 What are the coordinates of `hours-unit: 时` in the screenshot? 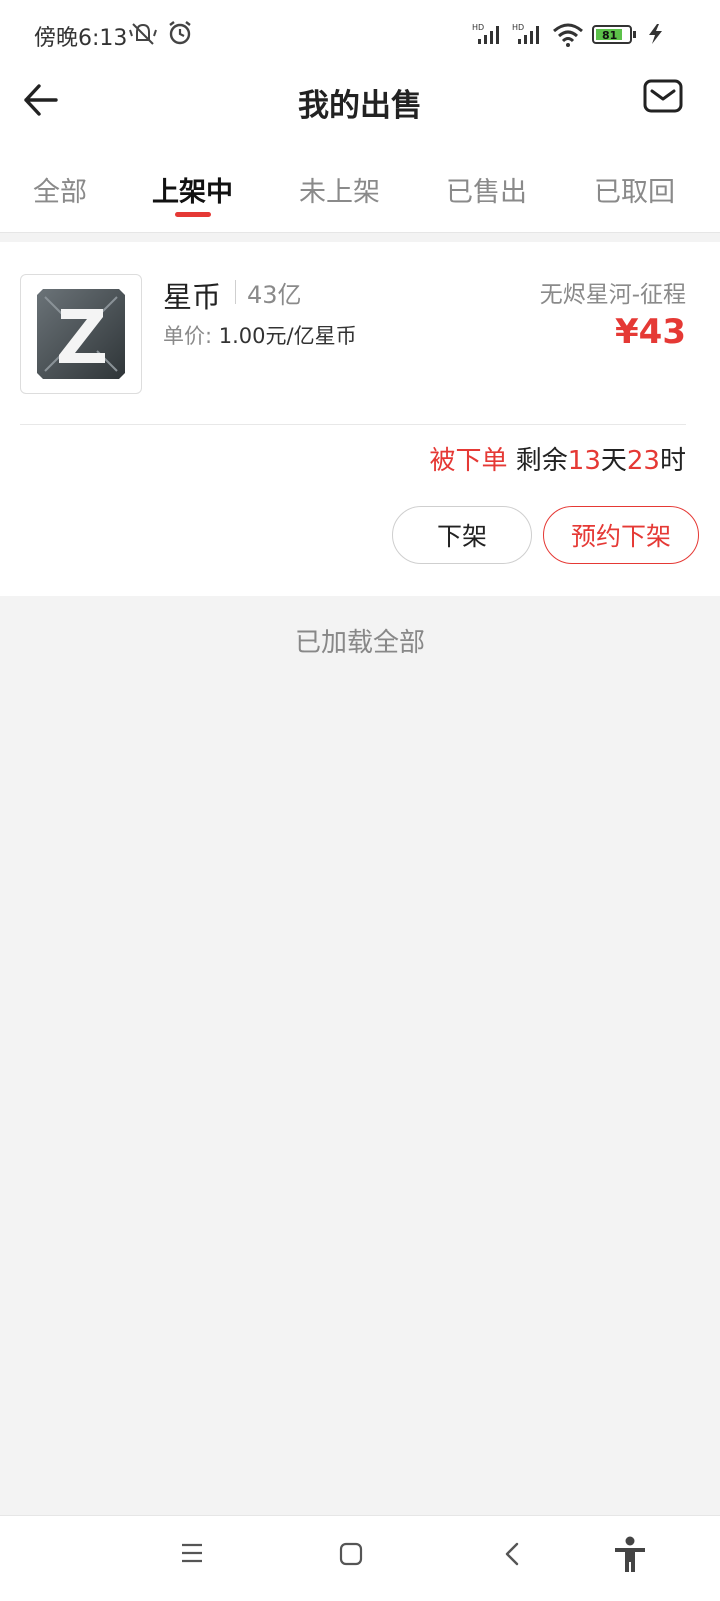 It's located at (672, 461).